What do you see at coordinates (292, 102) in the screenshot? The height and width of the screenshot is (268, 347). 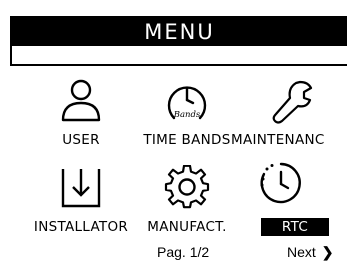 I see `wrench-icon` at bounding box center [292, 102].